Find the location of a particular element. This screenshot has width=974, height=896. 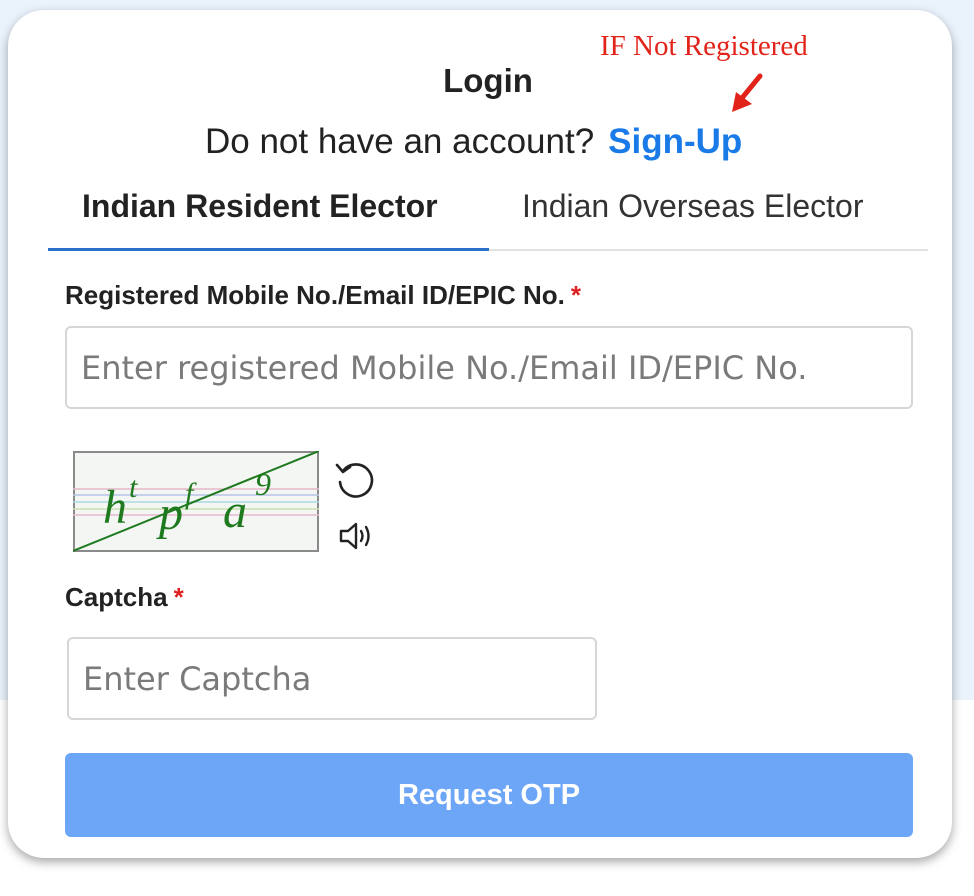

speaker-icon is located at coordinates (356, 536).